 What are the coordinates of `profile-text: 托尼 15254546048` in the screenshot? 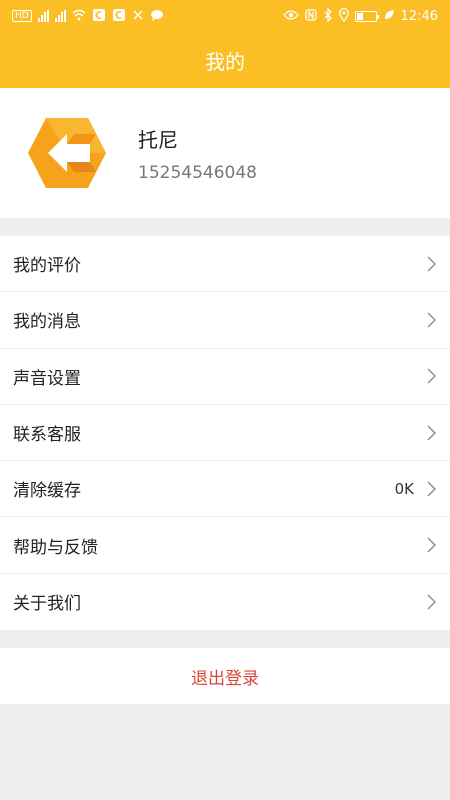 It's located at (197, 153).